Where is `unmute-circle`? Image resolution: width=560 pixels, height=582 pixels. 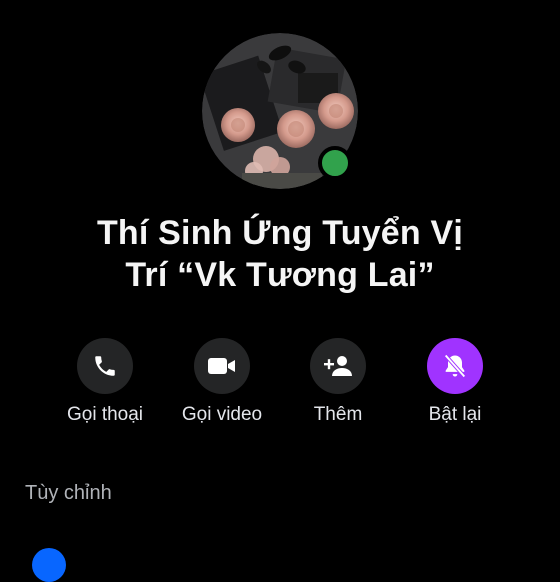 unmute-circle is located at coordinates (455, 366).